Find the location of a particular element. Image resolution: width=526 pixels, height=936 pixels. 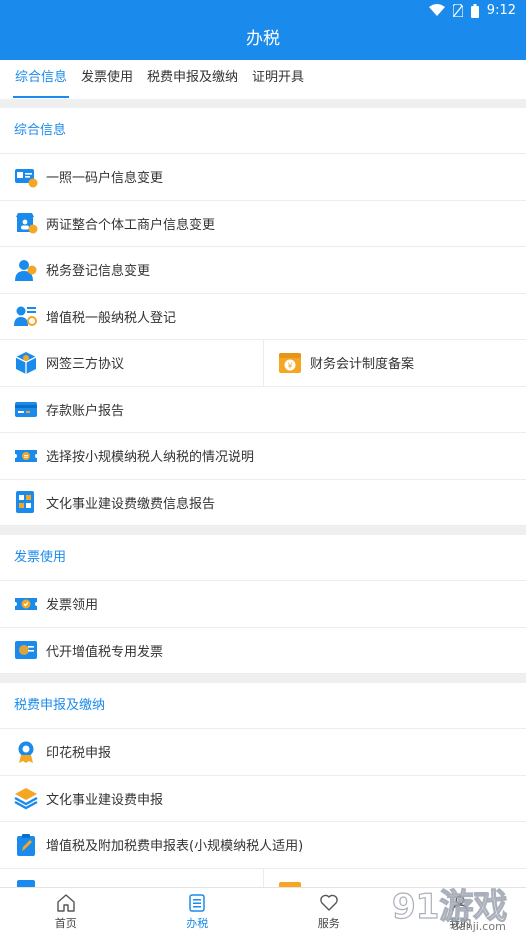

list-item-small-scale-explanation: 选择按小规模纳税人纳税的情况说明 is located at coordinates (263, 456).